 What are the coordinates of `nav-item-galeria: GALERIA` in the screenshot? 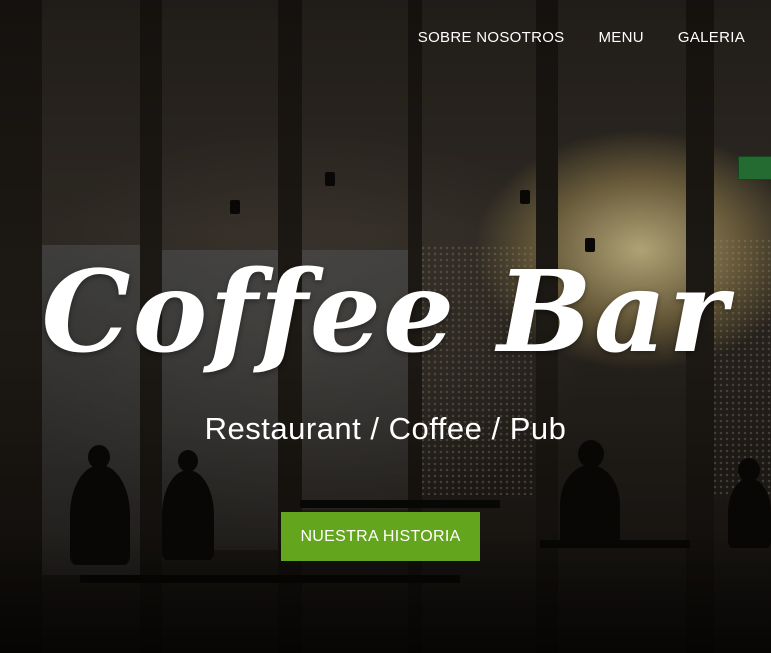 It's located at (711, 37).